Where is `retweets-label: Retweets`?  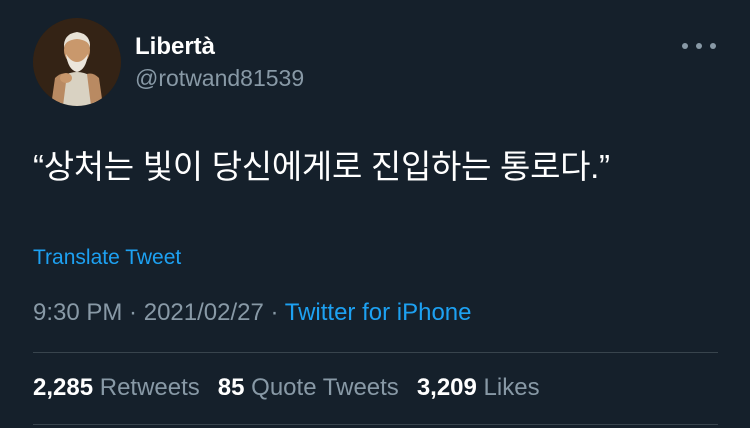
retweets-label: Retweets is located at coordinates (149, 387).